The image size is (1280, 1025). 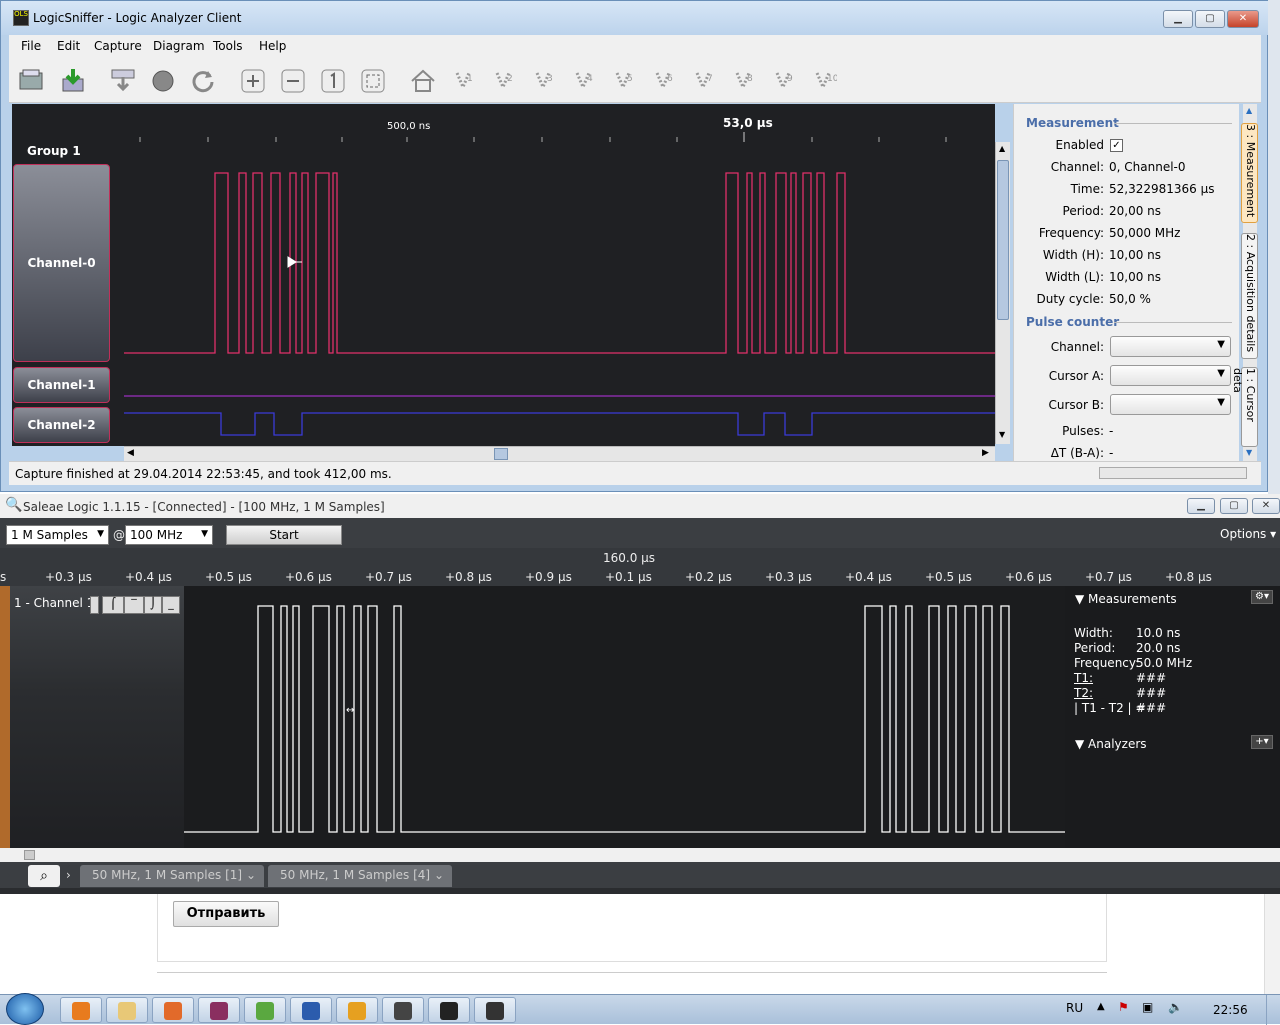 What do you see at coordinates (1083, 693) in the screenshot?
I see `saleae-measure-label: T2:` at bounding box center [1083, 693].